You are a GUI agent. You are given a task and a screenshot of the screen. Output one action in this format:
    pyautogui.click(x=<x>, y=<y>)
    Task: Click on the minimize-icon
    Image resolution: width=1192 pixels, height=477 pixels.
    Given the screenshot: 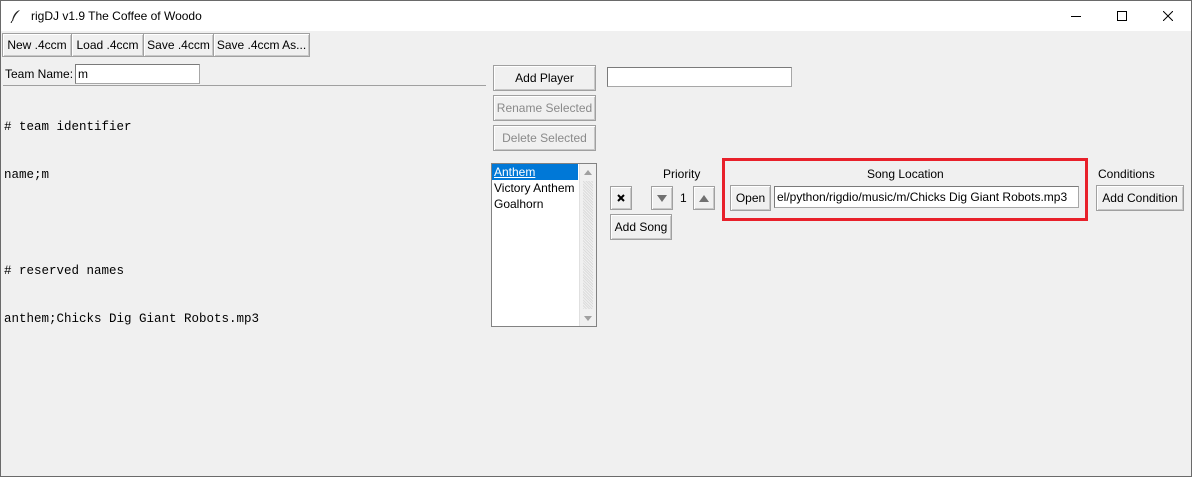 What is the action you would take?
    pyautogui.click(x=1076, y=16)
    